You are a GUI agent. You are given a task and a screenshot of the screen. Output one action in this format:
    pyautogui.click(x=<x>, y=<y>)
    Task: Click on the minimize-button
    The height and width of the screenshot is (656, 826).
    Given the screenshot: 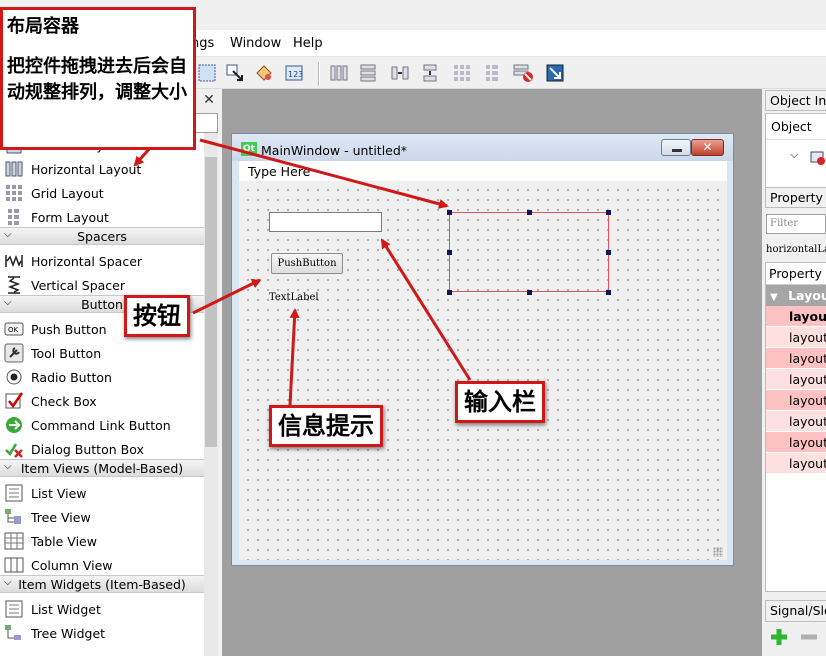 What is the action you would take?
    pyautogui.click(x=676, y=147)
    